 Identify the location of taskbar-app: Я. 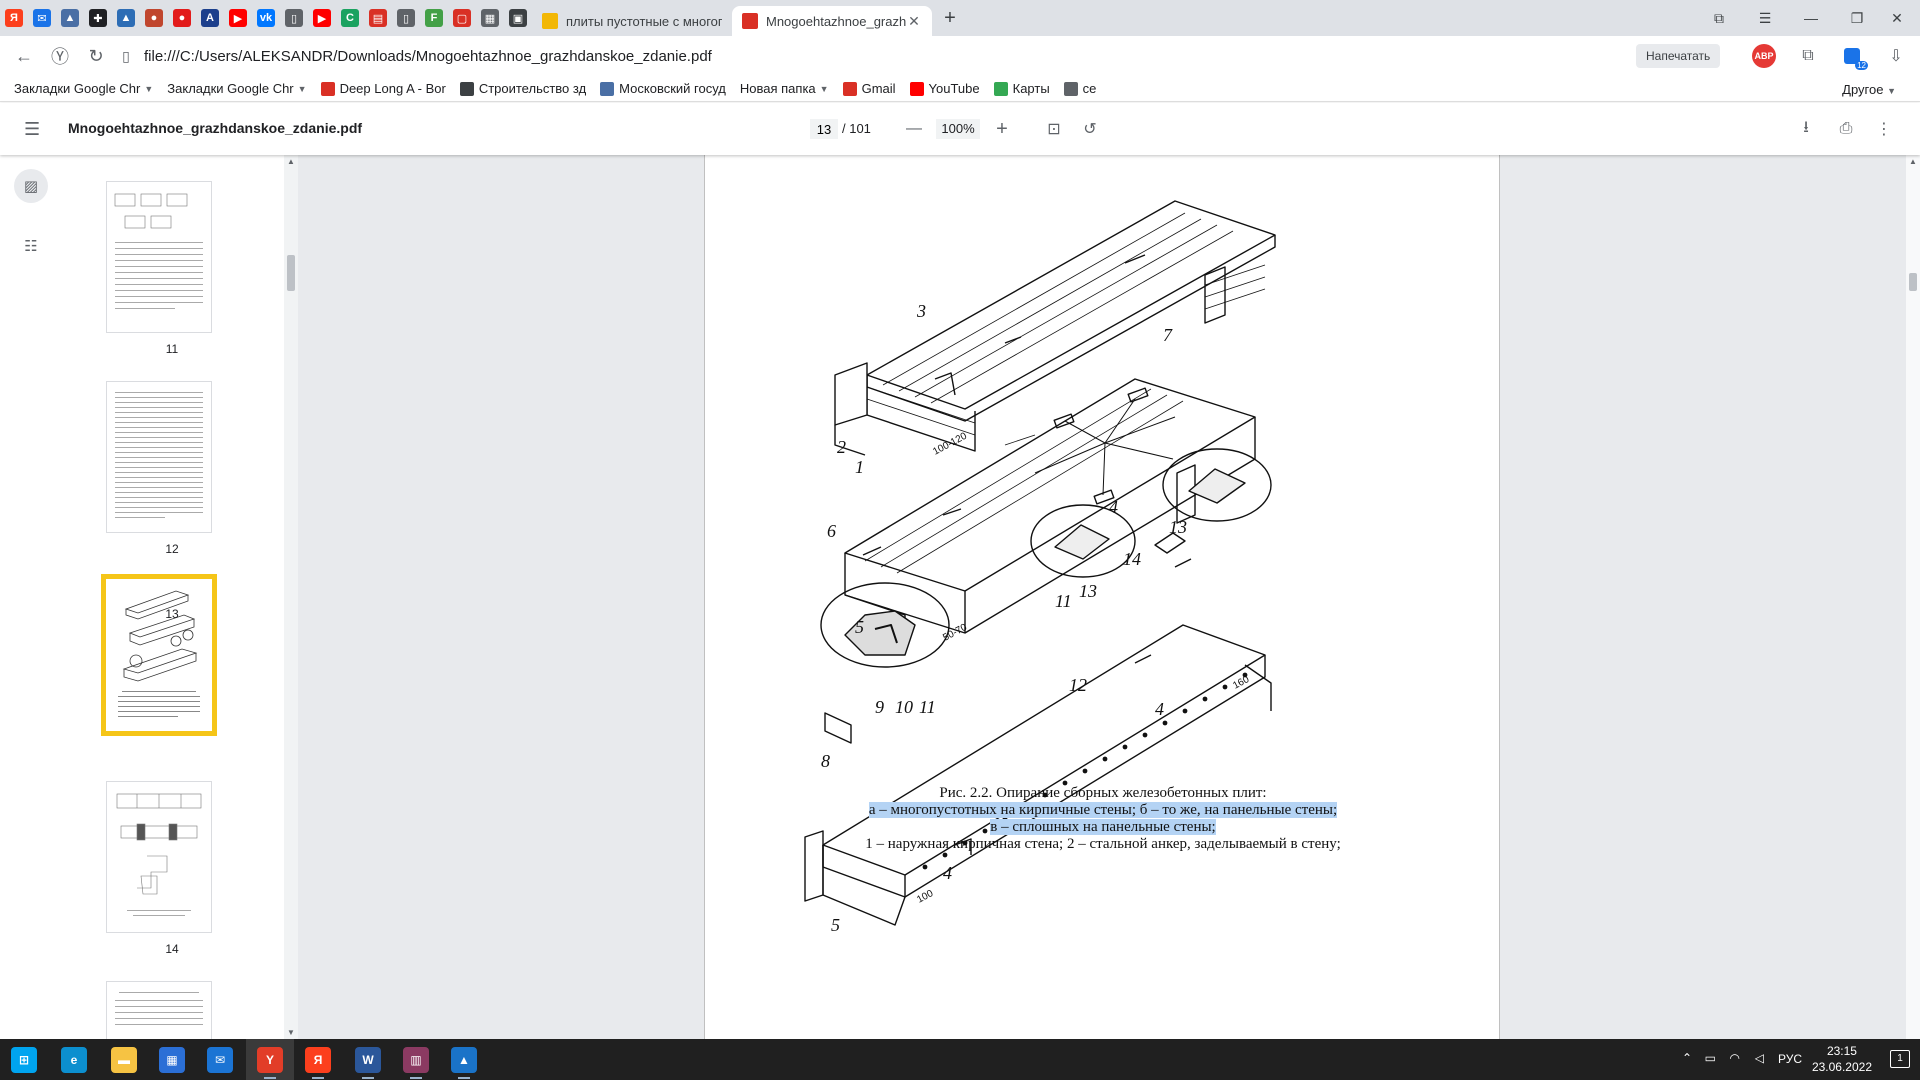
(318, 1059).